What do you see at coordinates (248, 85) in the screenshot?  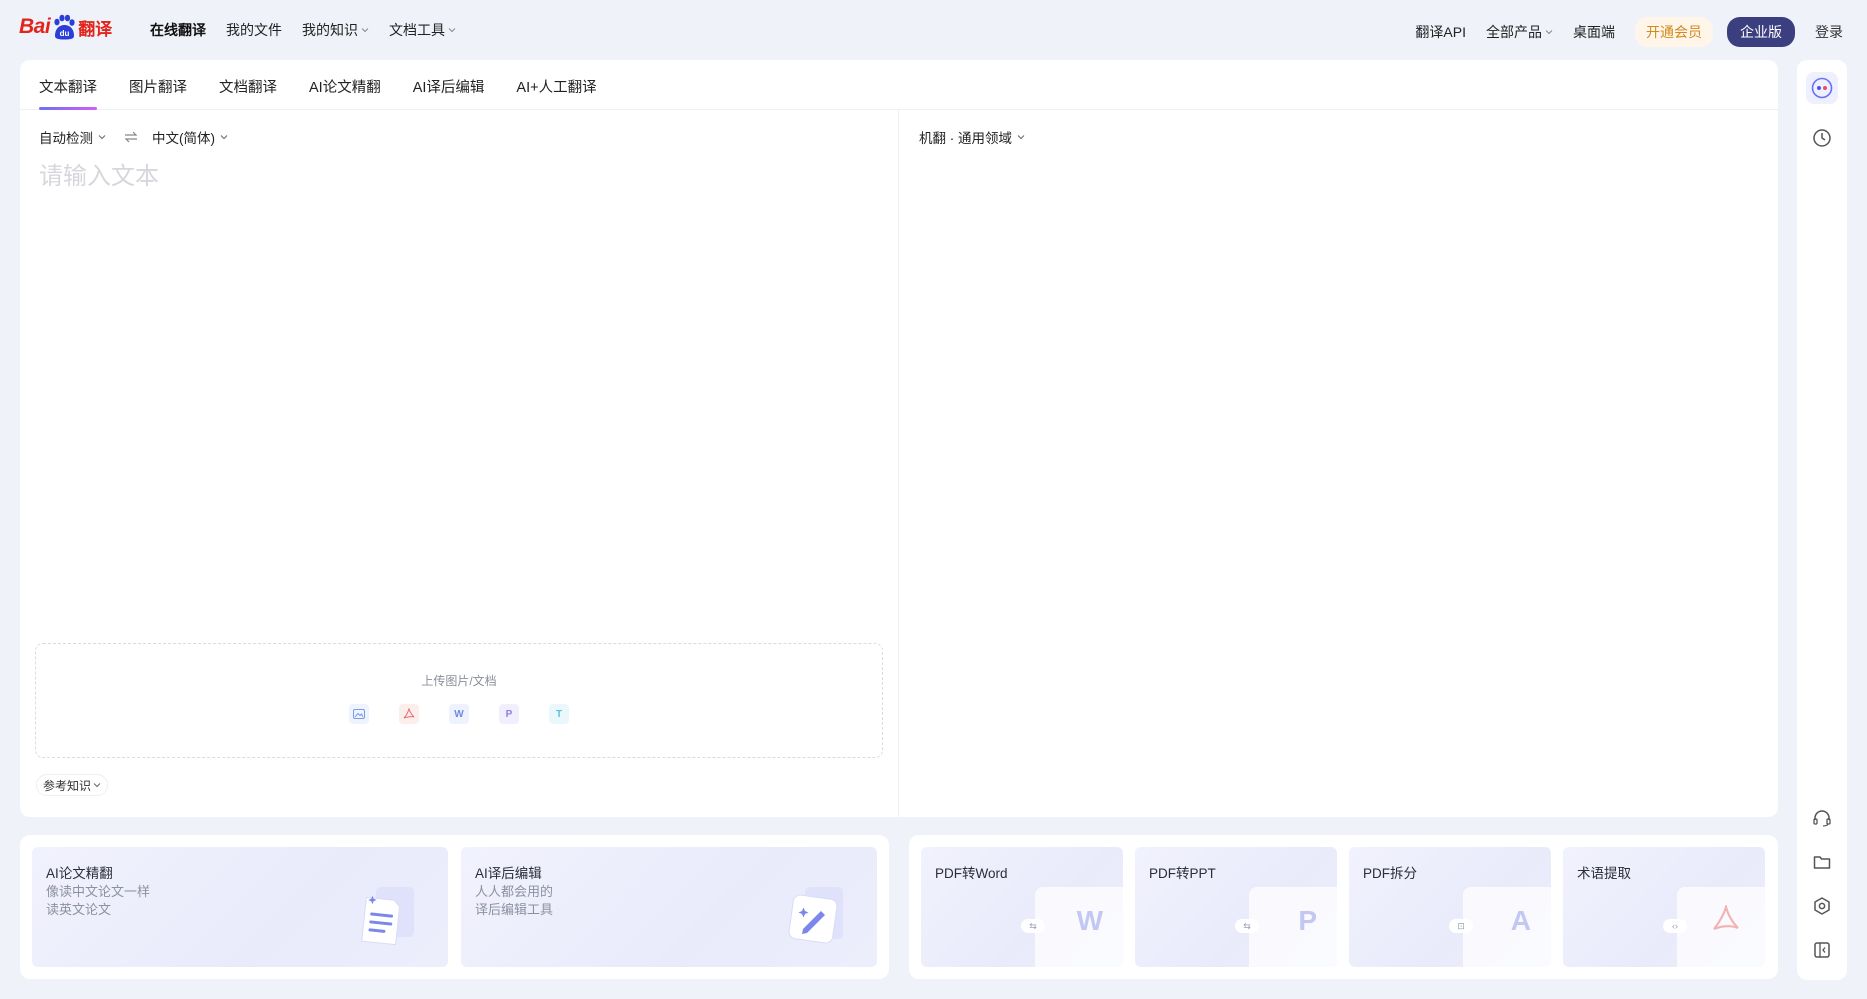 I see `tab-doc-translate: 文档翻译` at bounding box center [248, 85].